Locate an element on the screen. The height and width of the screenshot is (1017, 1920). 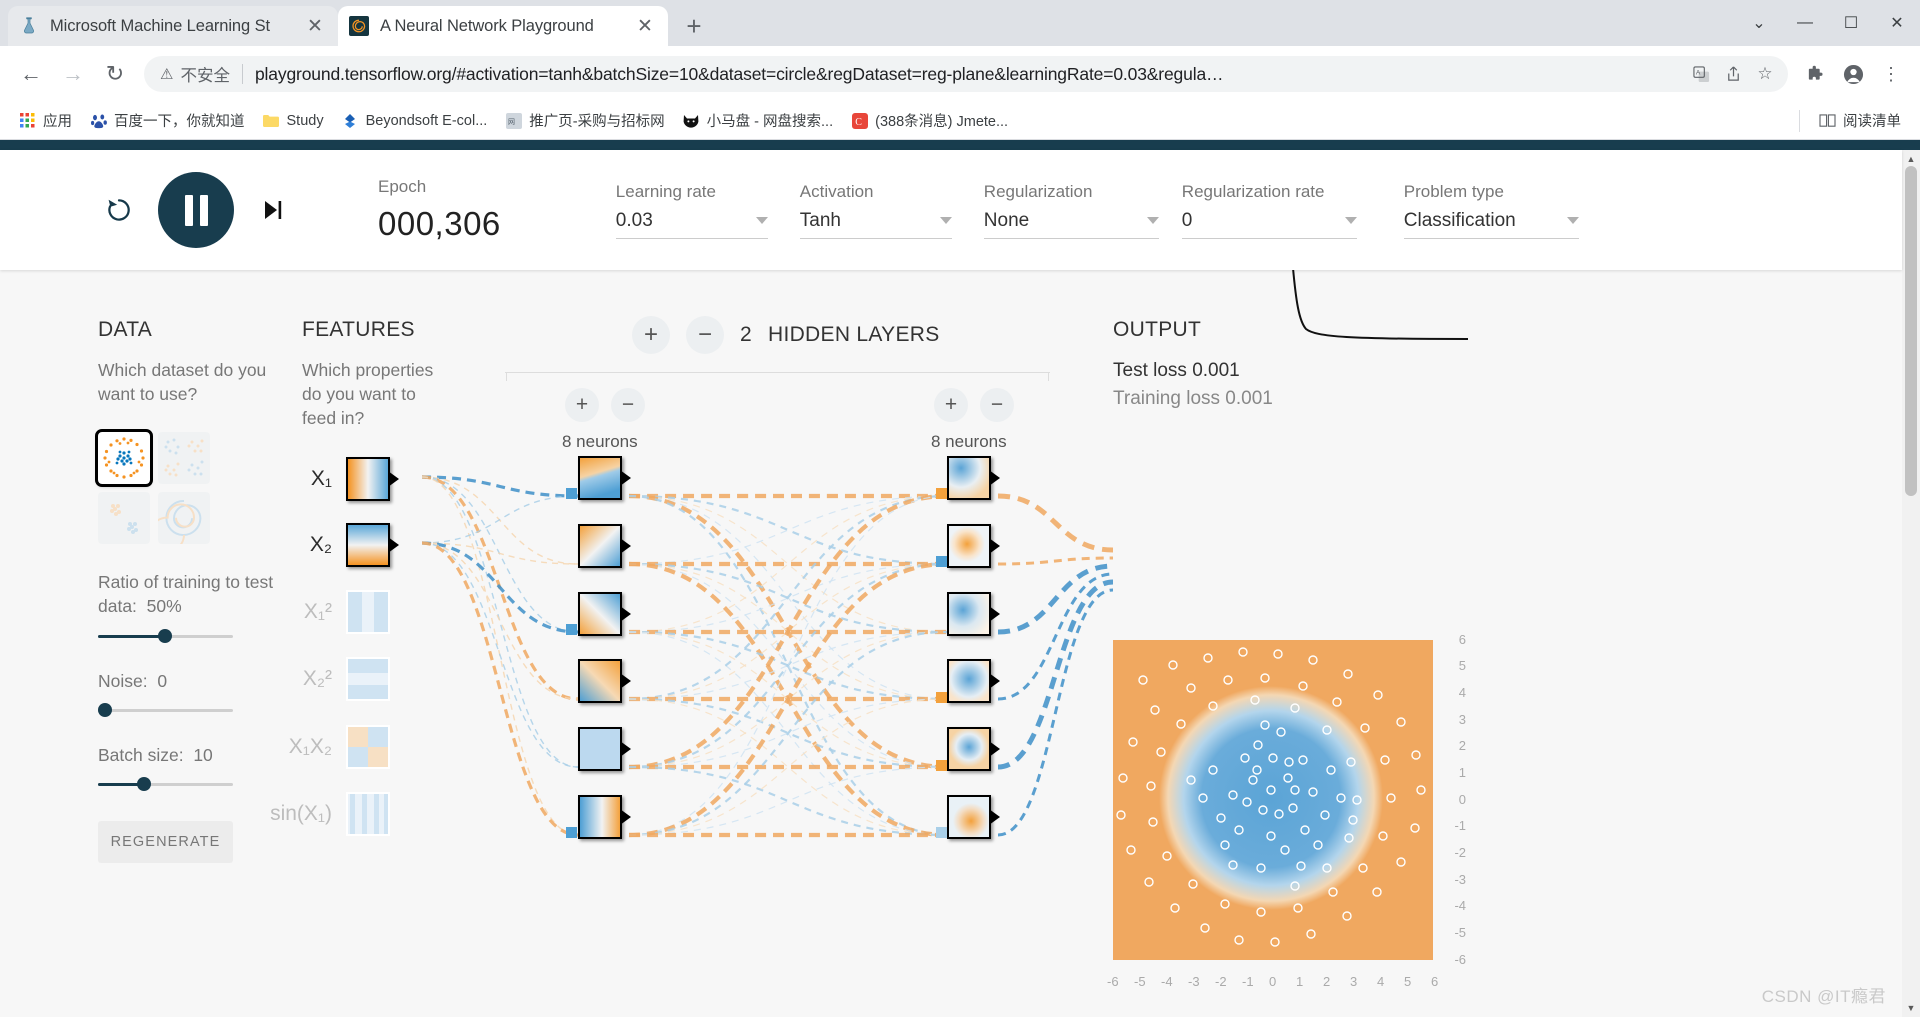
bookmark-baidu: 百度一下，你就知道 is located at coordinates (167, 121).